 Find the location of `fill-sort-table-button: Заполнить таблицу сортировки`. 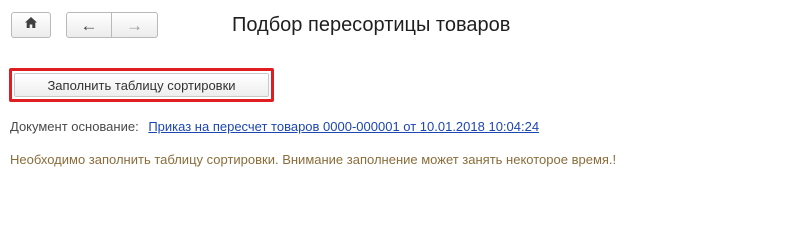

fill-sort-table-button: Заполнить таблицу сортировки is located at coordinates (141, 85).